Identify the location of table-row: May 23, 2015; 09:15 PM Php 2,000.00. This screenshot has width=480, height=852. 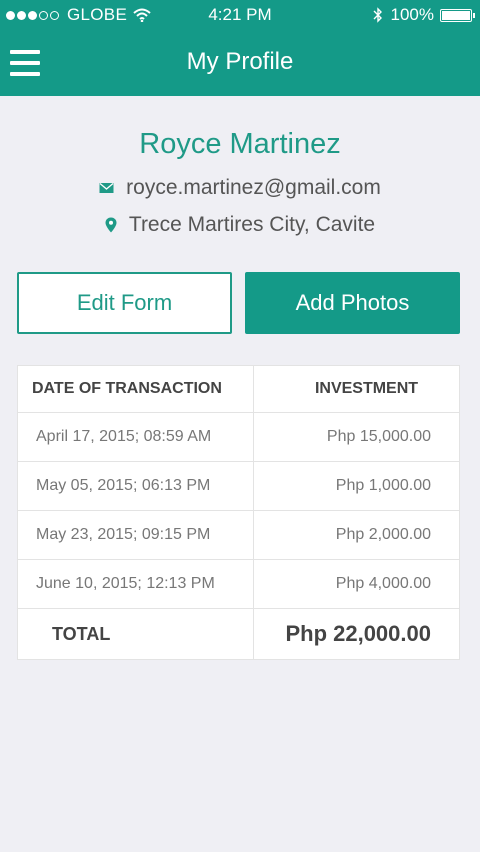
(238, 535).